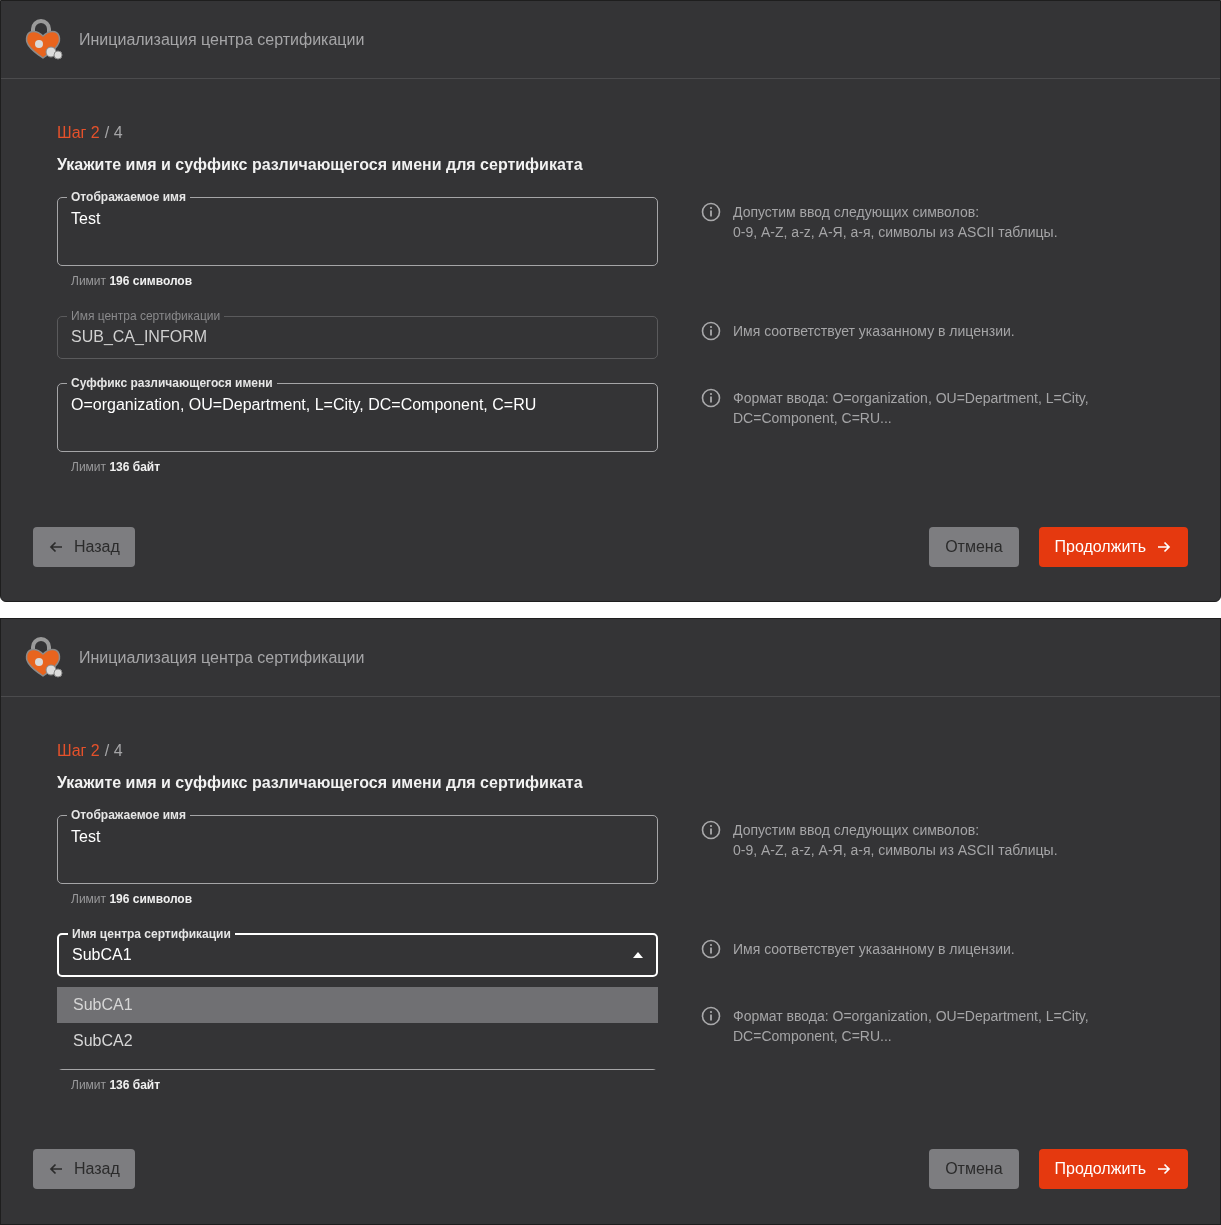  Describe the element at coordinates (357, 951) in the screenshot. I see `select-field: Имя центра сертификации SubCA1` at that location.